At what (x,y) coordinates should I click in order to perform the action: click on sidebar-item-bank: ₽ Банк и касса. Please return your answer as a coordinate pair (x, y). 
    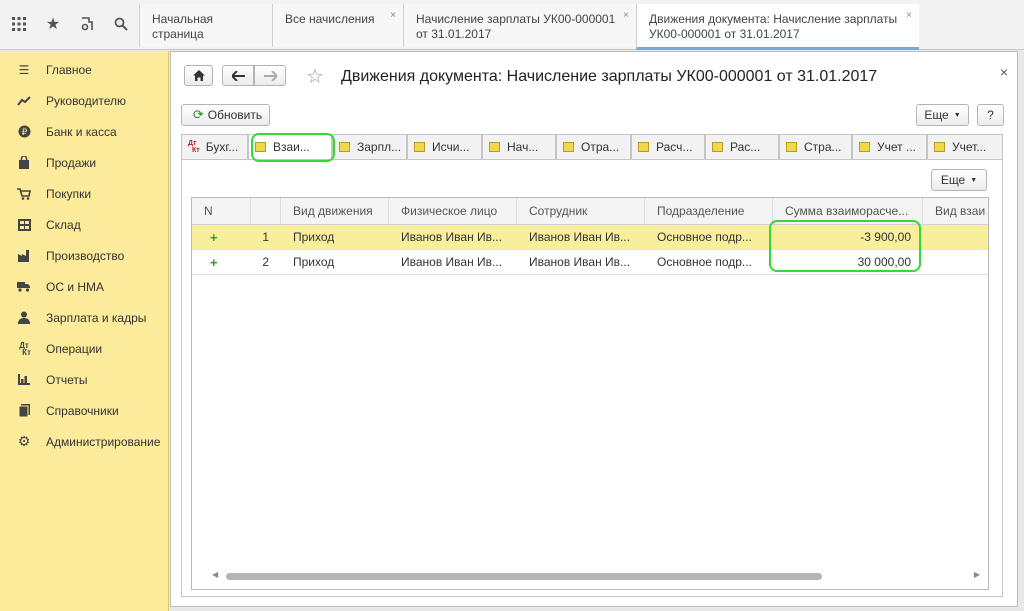
    Looking at the image, I should click on (84, 131).